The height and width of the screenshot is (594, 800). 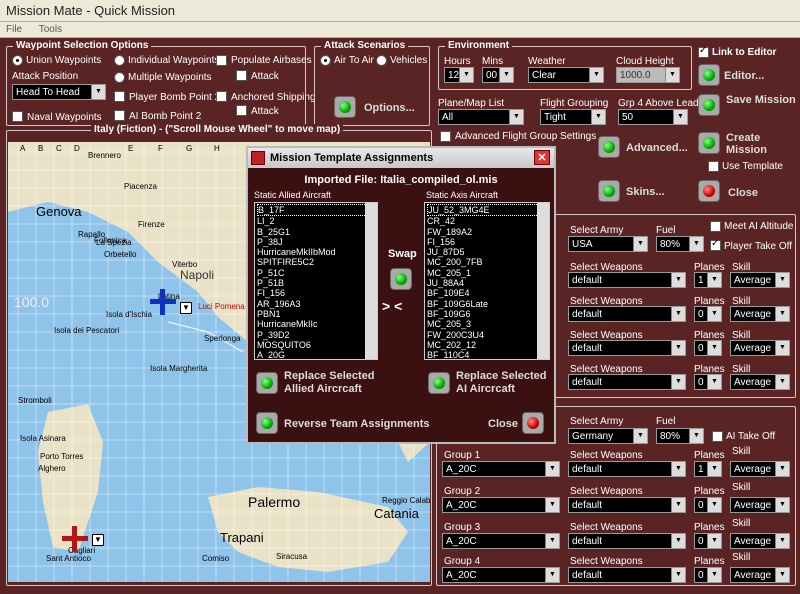 I want to click on allied-army-select: USA ▼, so click(x=608, y=244).